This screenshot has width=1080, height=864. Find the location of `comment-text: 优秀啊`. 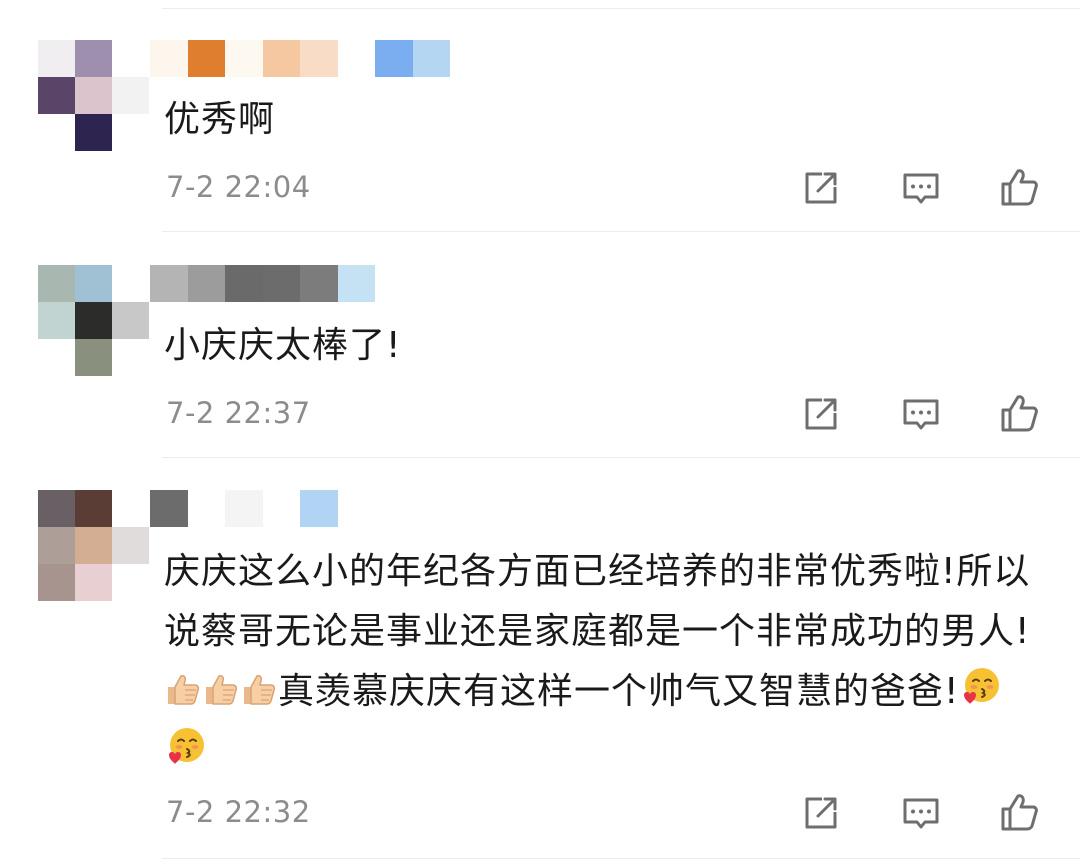

comment-text: 优秀啊 is located at coordinates (220, 119).